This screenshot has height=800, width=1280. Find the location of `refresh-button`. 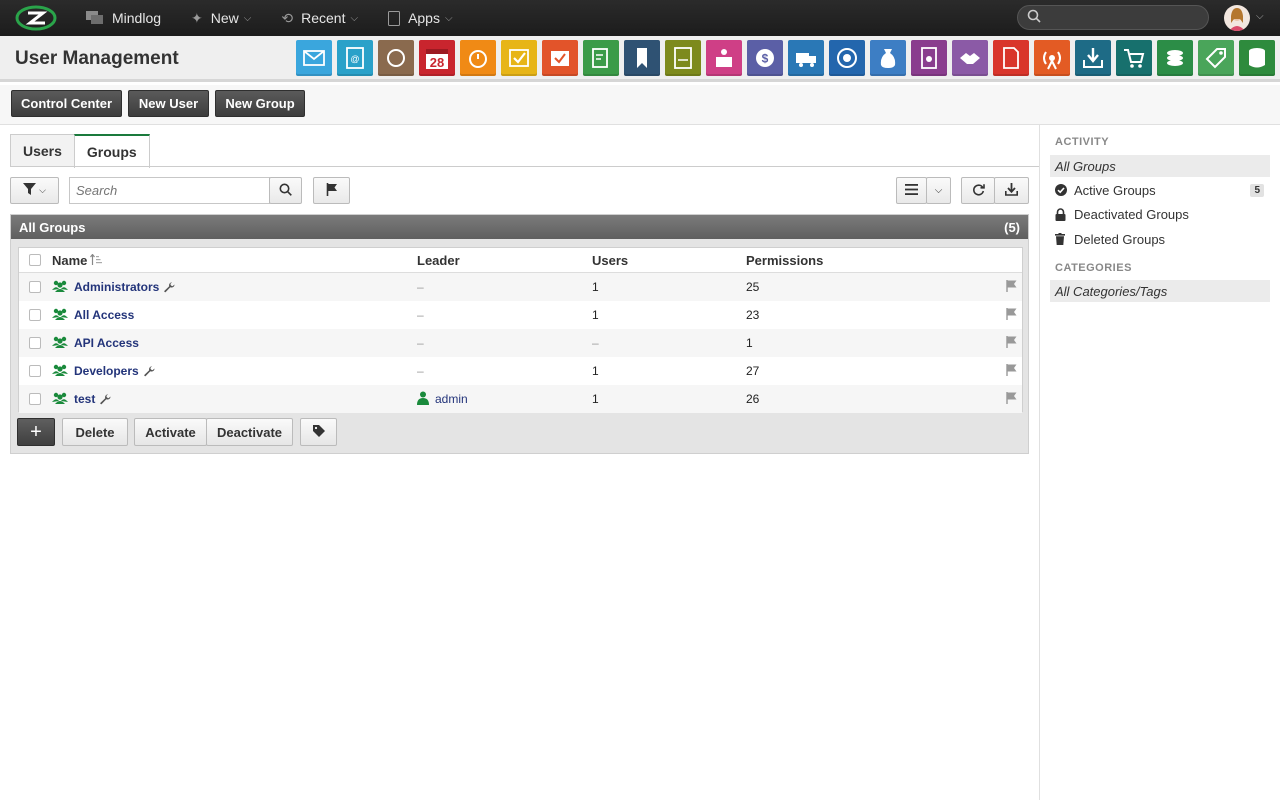

refresh-button is located at coordinates (978, 190).